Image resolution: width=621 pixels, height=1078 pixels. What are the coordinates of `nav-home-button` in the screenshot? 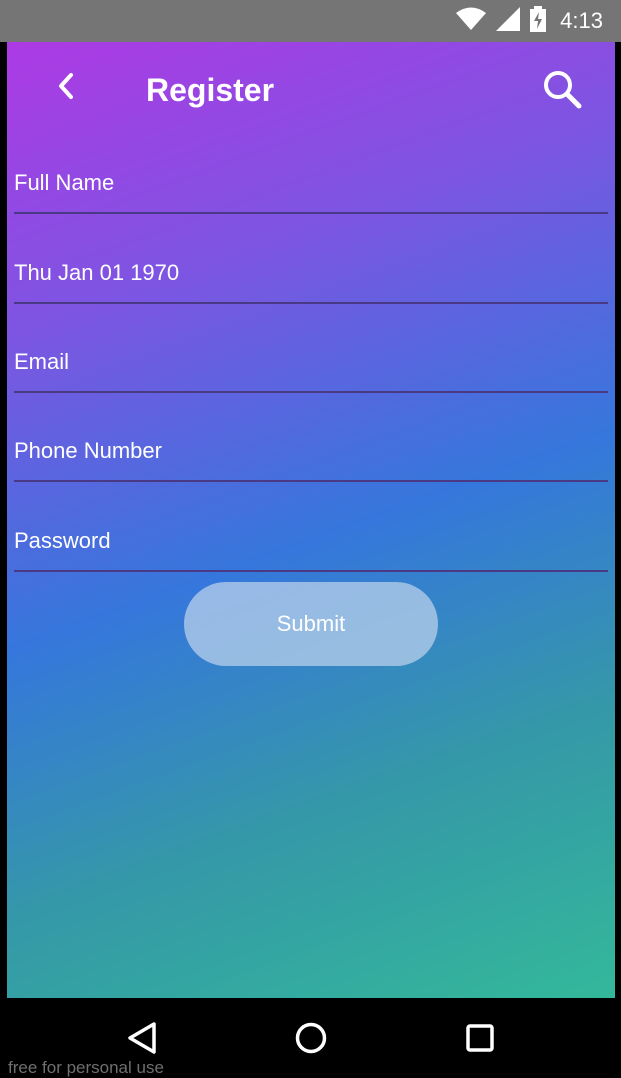 It's located at (311, 1040).